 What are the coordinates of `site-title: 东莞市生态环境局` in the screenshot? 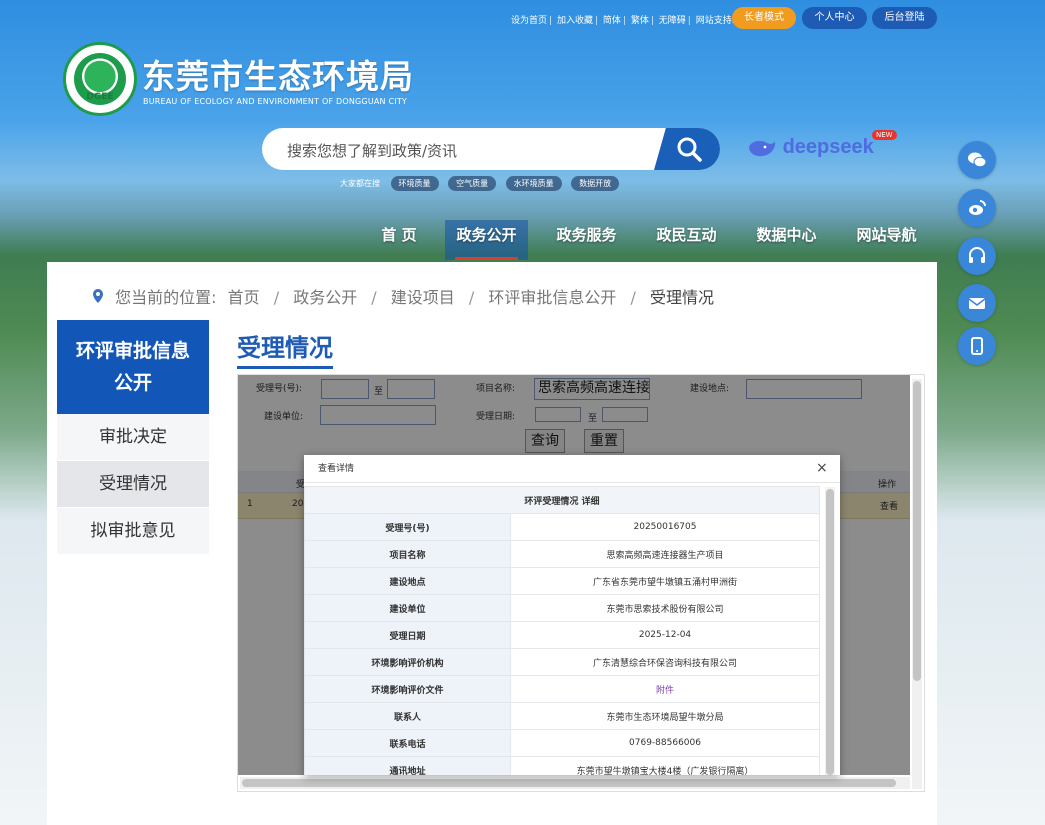 It's located at (278, 76).